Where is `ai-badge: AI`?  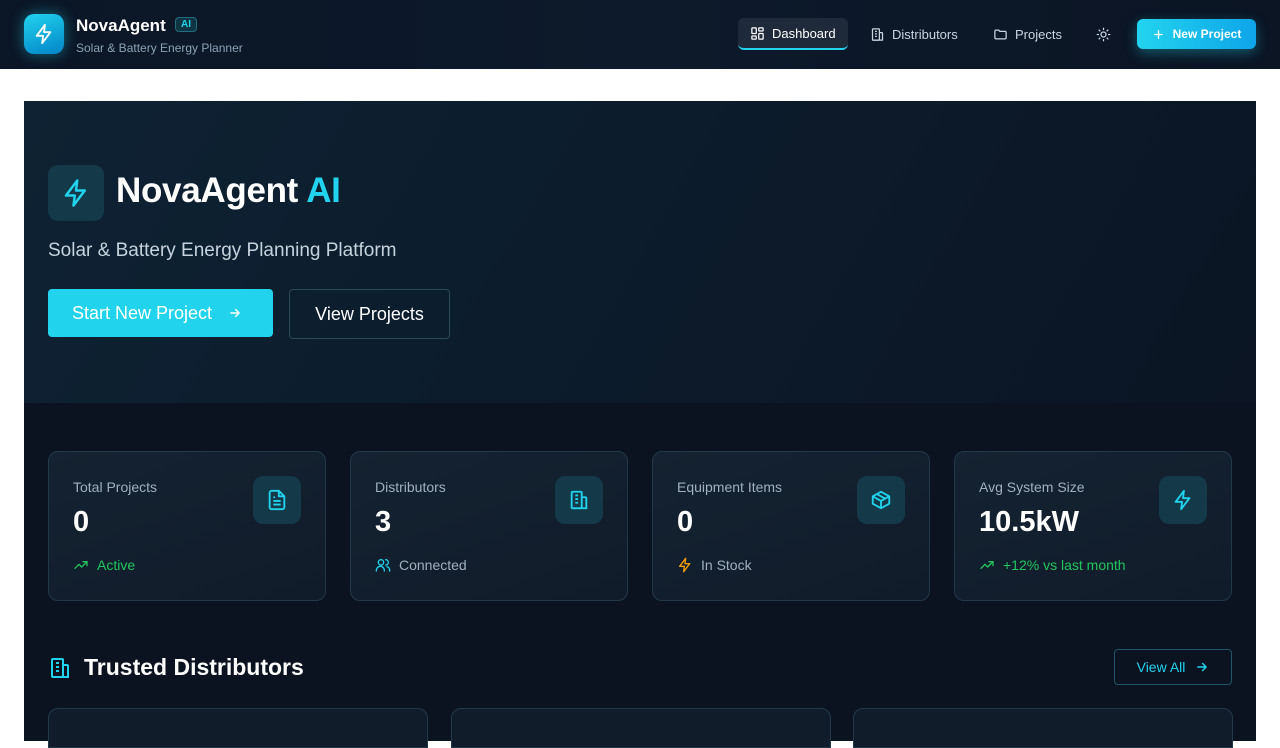 ai-badge: AI is located at coordinates (186, 24).